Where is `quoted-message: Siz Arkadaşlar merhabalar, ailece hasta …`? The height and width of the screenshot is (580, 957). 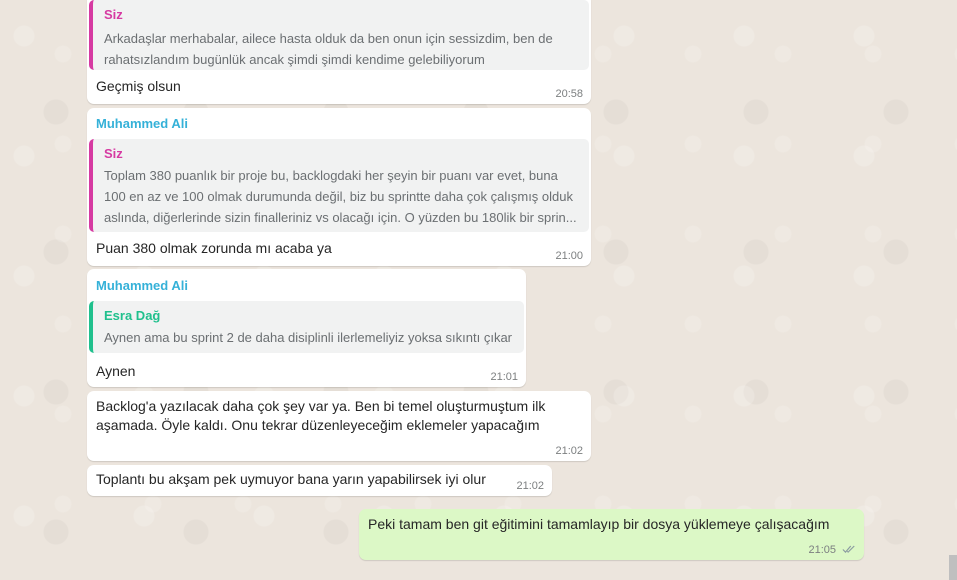 quoted-message: Siz Arkadaşlar merhabalar, ailece hasta … is located at coordinates (339, 35).